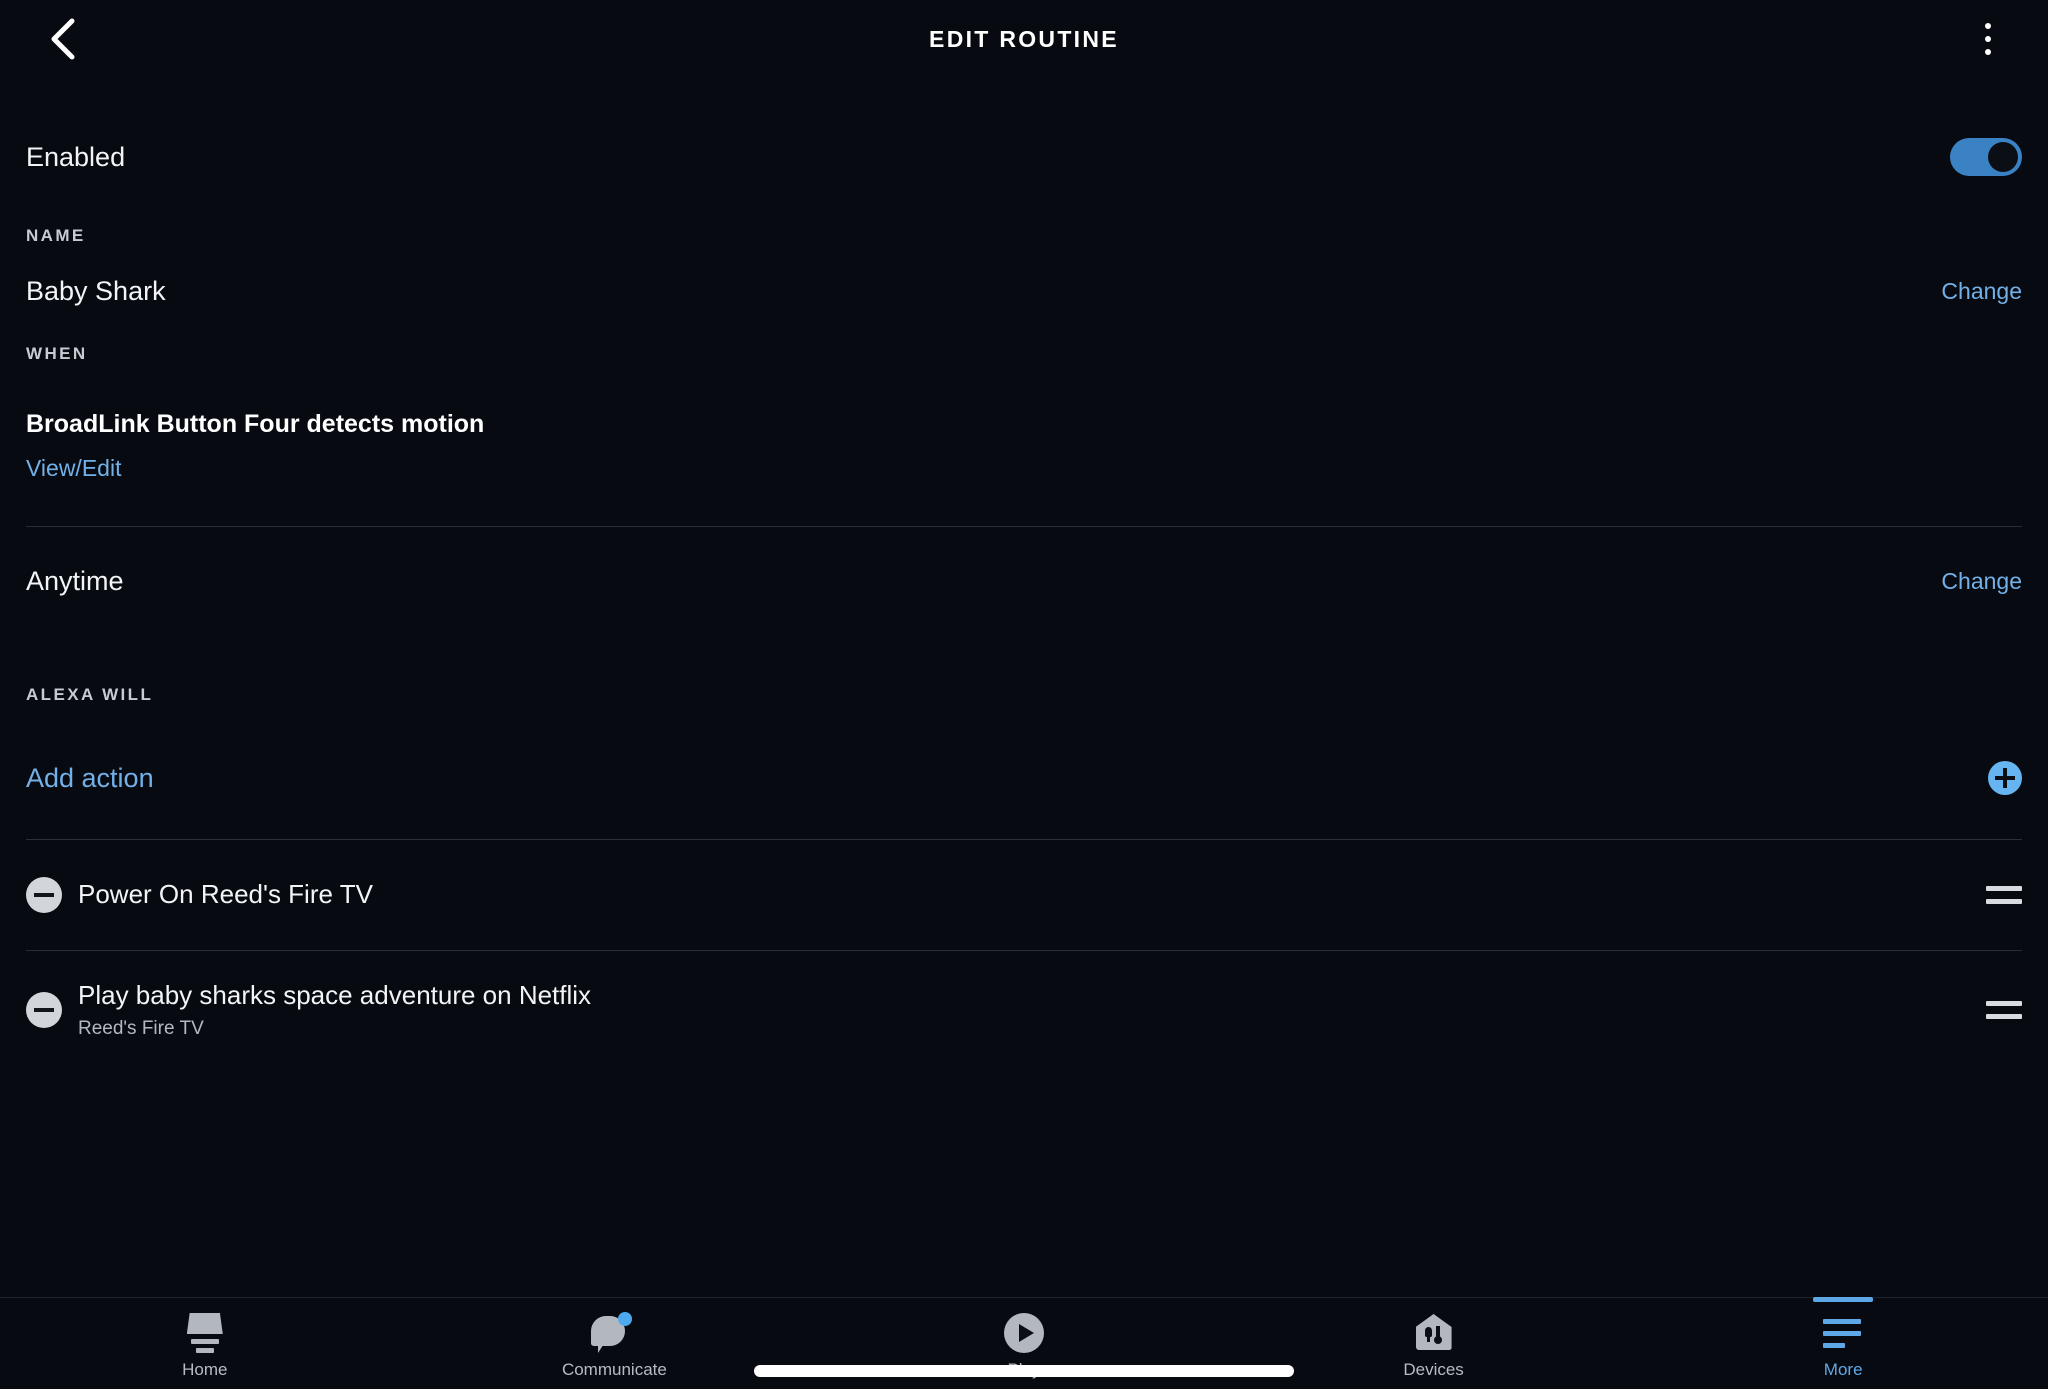 The image size is (2048, 1389). What do you see at coordinates (2003, 157) in the screenshot?
I see `toggle-knob` at bounding box center [2003, 157].